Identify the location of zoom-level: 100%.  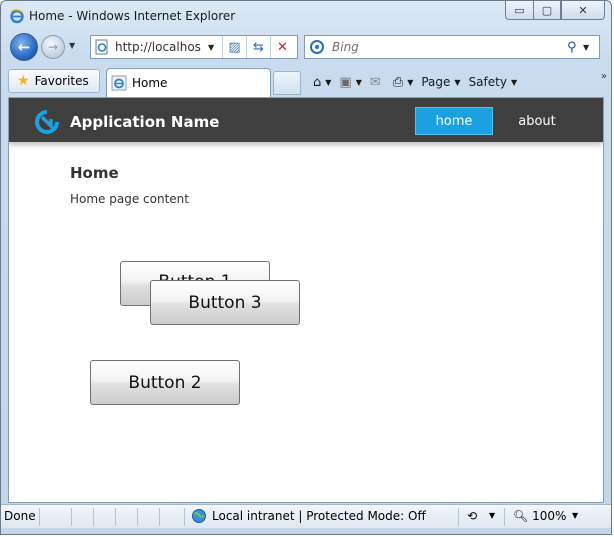
(549, 516).